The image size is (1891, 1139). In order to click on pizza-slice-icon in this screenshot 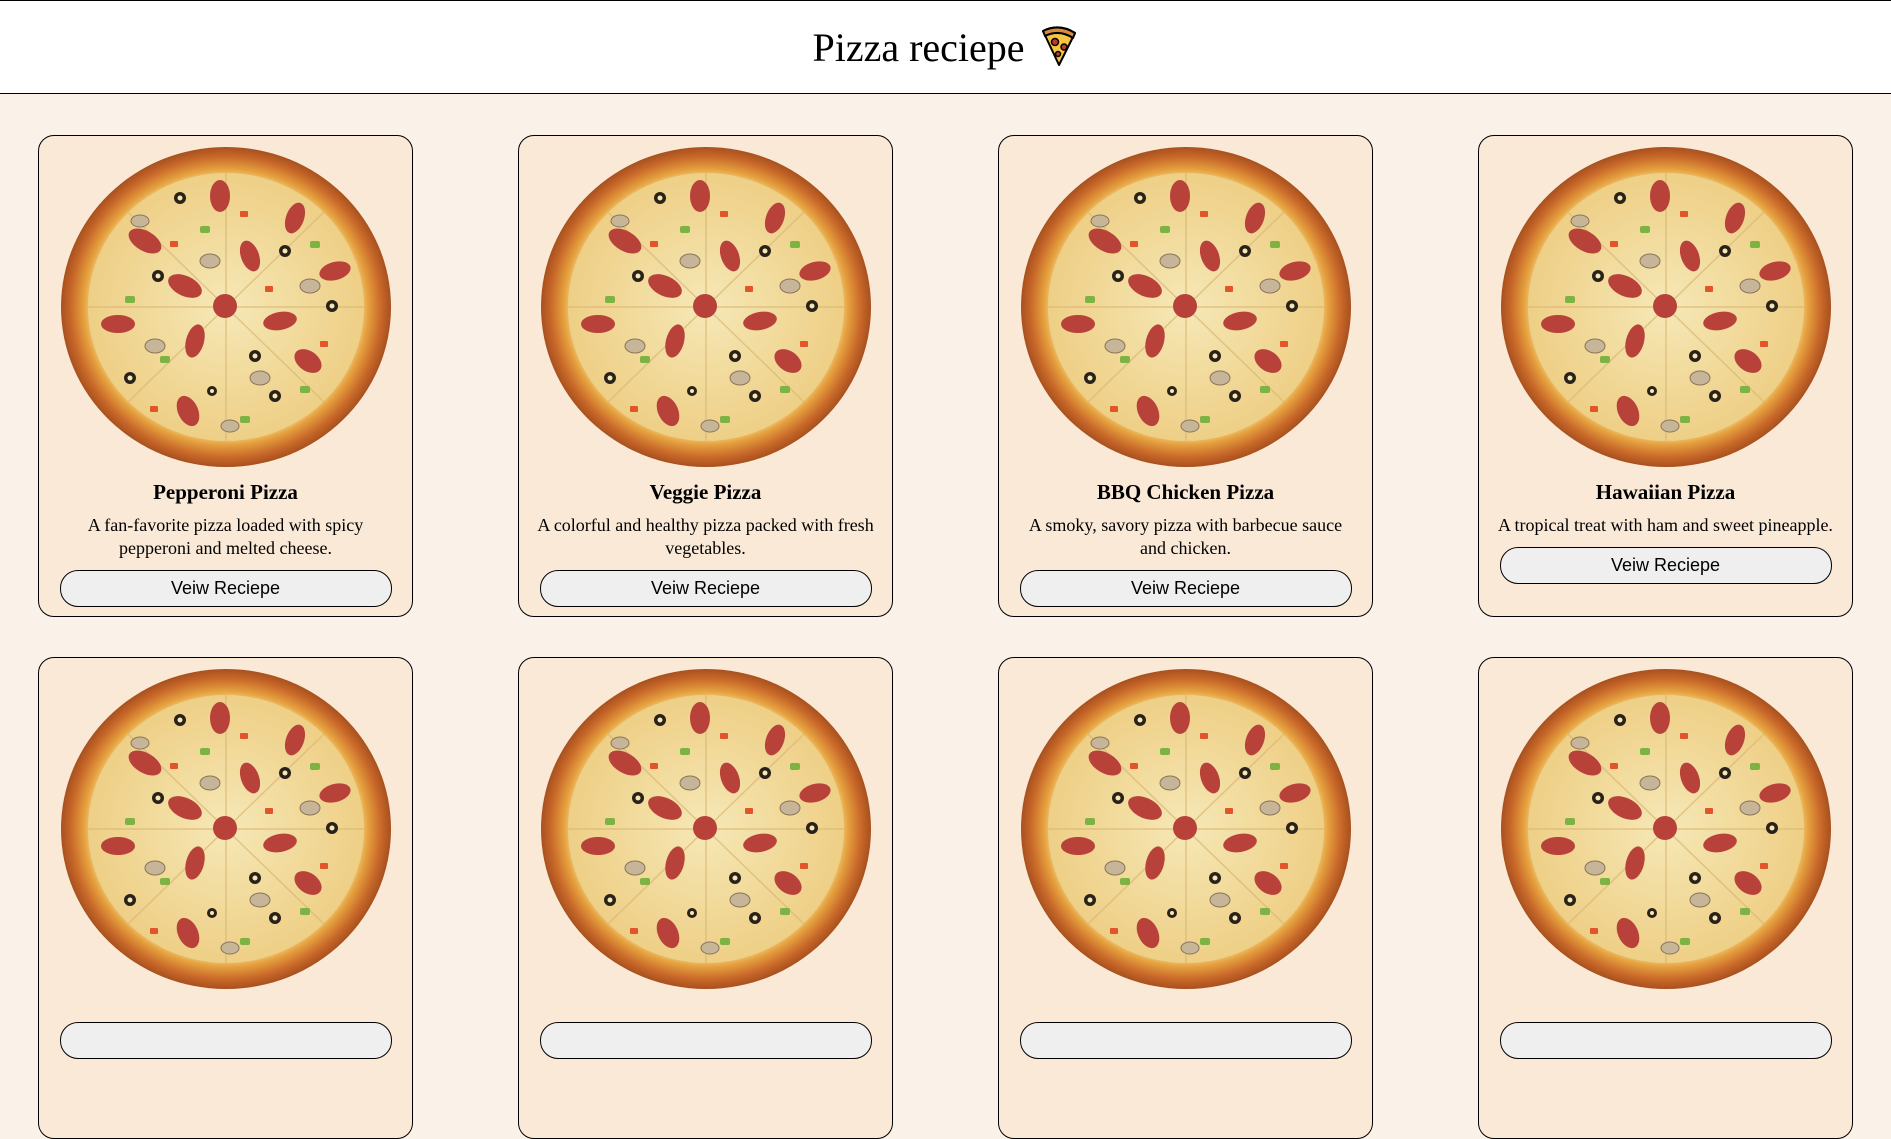, I will do `click(1058, 46)`.